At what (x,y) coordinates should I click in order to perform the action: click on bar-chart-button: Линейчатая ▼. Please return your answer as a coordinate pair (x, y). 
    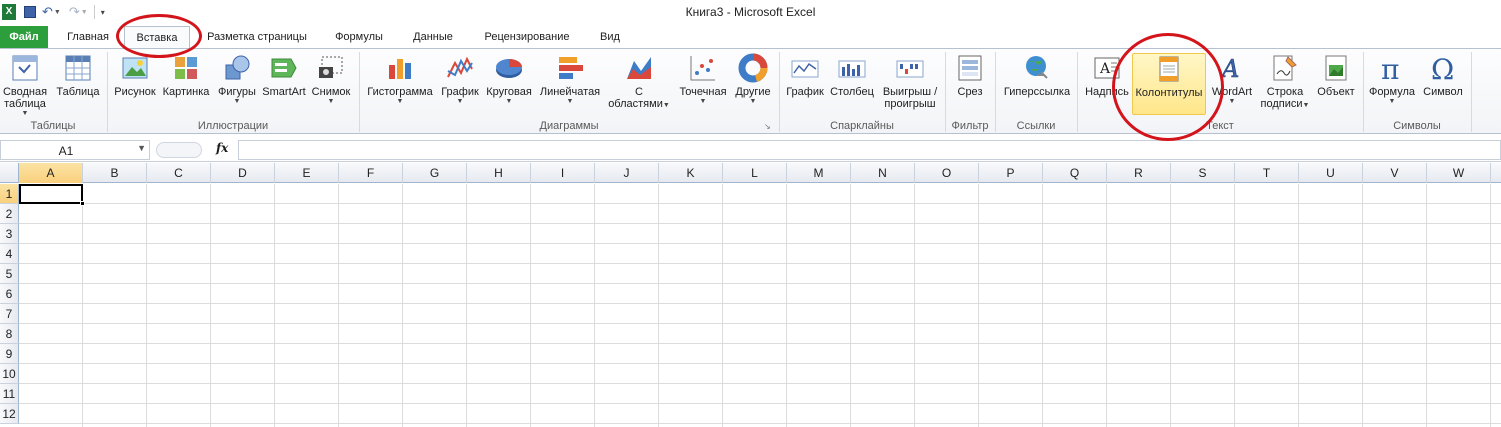
    Looking at the image, I should click on (570, 79).